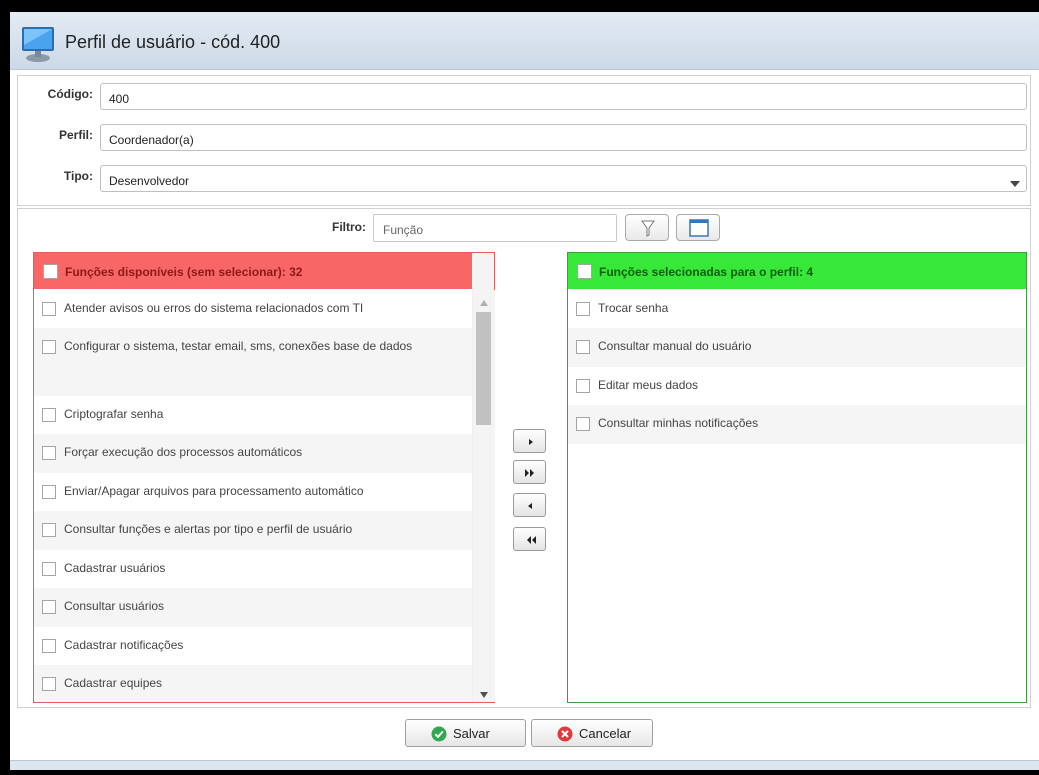 The width and height of the screenshot is (1039, 775). Describe the element at coordinates (797, 347) in the screenshot. I see `list-item: Consultar manual do usuário` at that location.